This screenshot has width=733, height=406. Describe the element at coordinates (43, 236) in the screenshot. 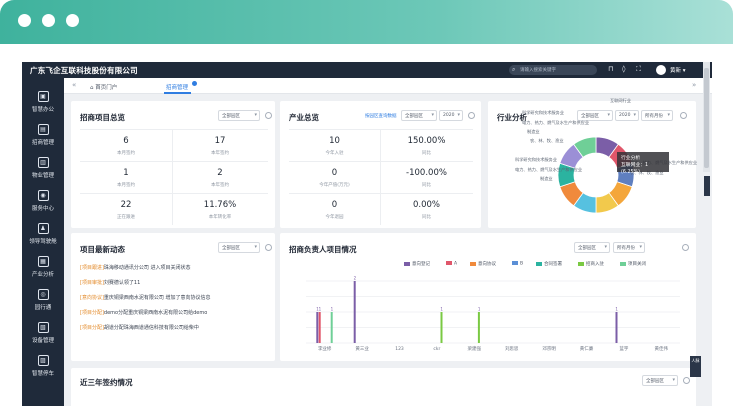

I see `sidebar-item-cockpit: ♟ 领导驾驶舱` at that location.